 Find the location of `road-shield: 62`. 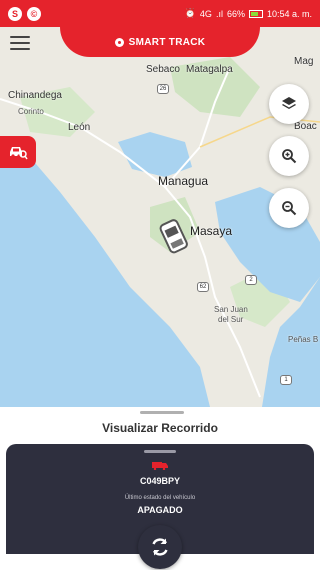

road-shield: 62 is located at coordinates (203, 287).